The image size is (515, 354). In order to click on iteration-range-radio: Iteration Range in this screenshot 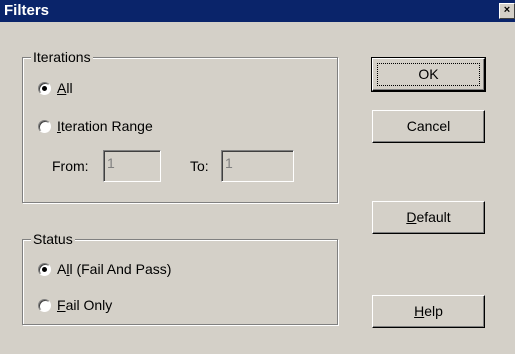, I will do `click(95, 126)`.